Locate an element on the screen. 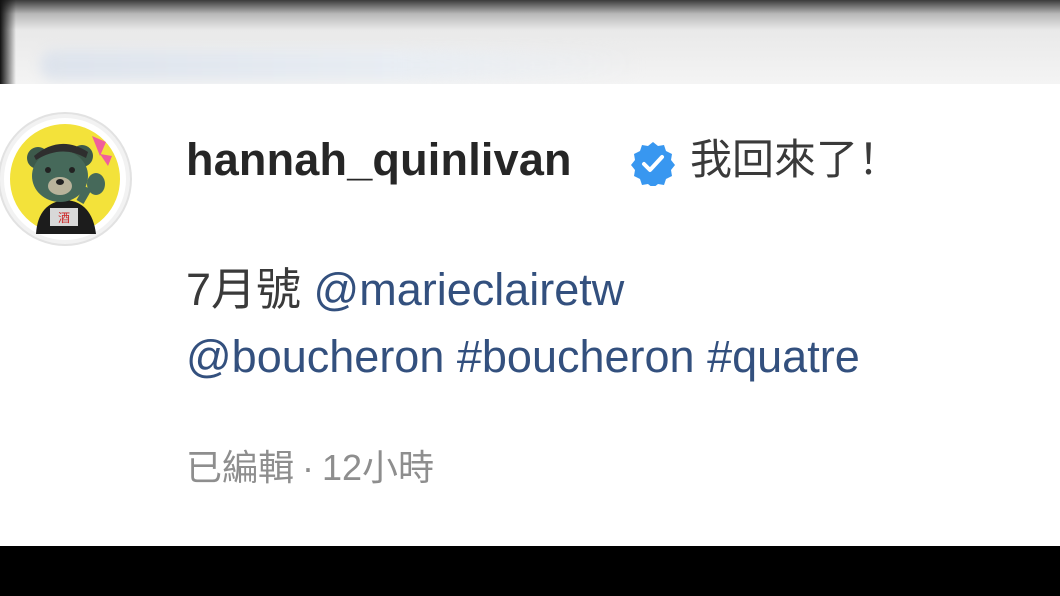  blurred-text is located at coordinates (340, 65).